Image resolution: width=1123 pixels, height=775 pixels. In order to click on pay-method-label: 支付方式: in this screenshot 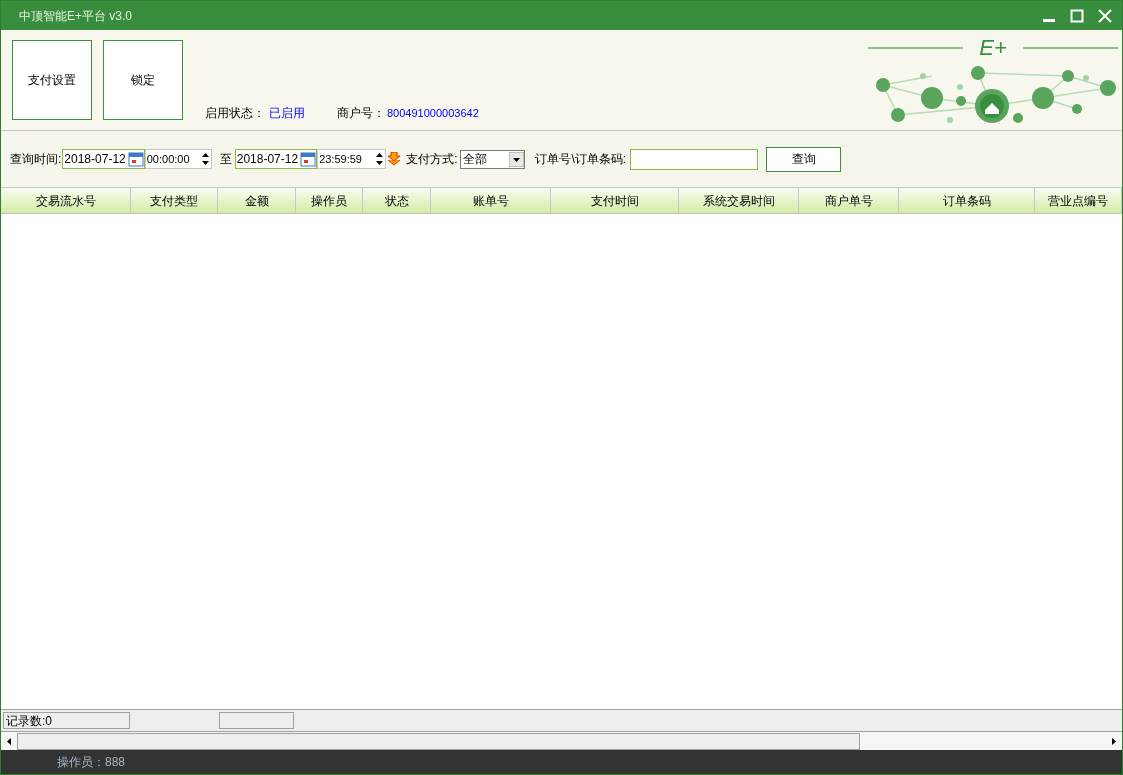, I will do `click(432, 159)`.